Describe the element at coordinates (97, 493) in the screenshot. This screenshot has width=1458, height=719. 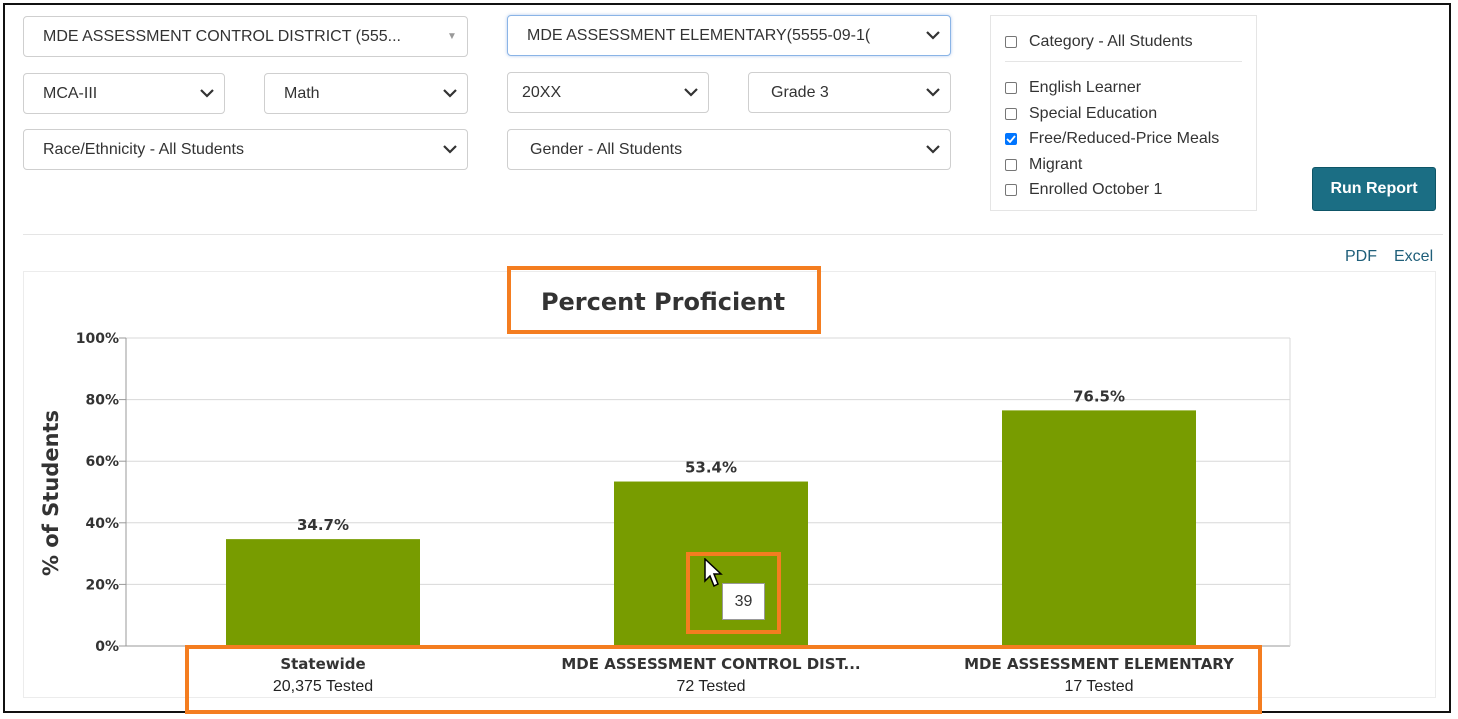
I see `y-axis-ticks: 0% 20% 40% 60% 80% 100%` at that location.